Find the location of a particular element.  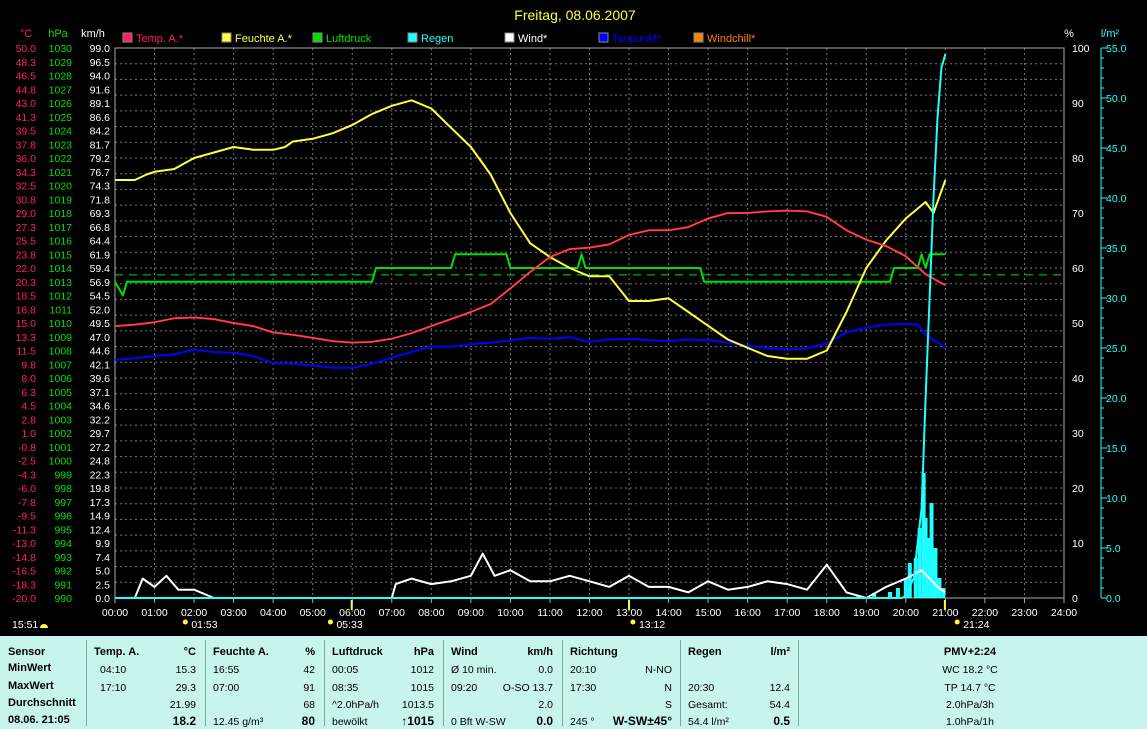

x-tick-label: 12:00 is located at coordinates (589, 613).